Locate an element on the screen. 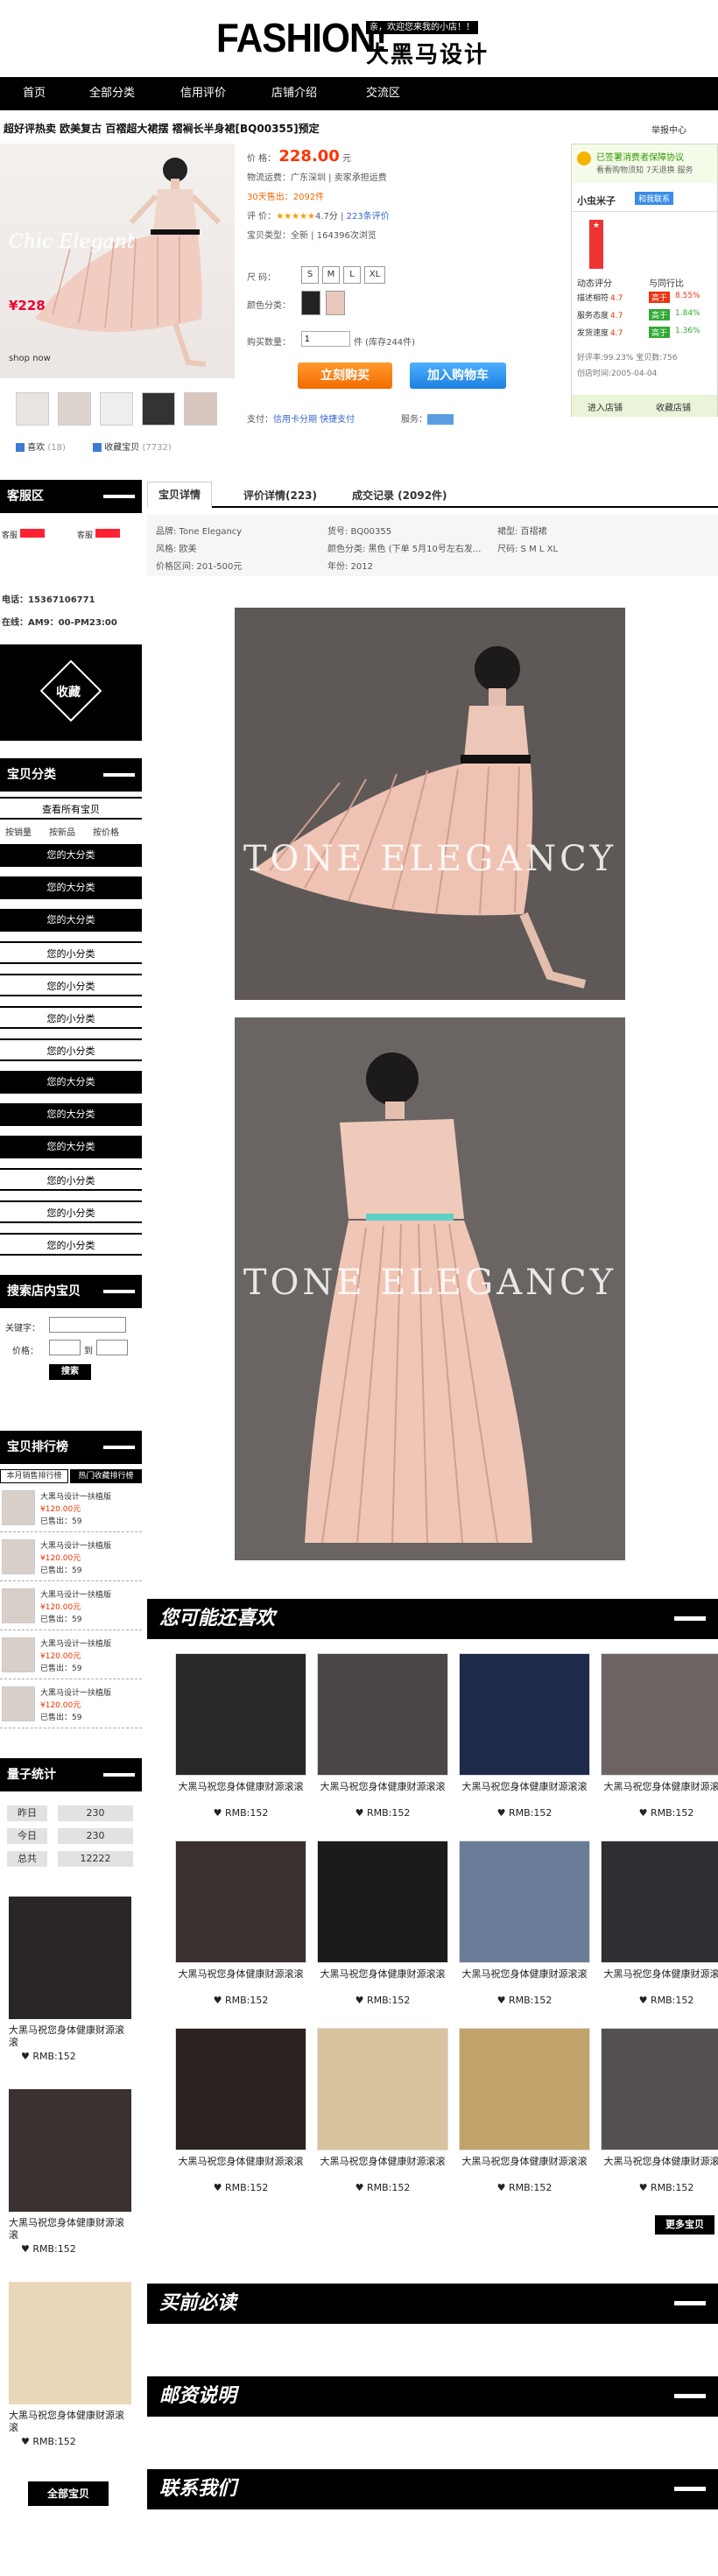  tab-reviews: 评价详情(223) is located at coordinates (280, 495).